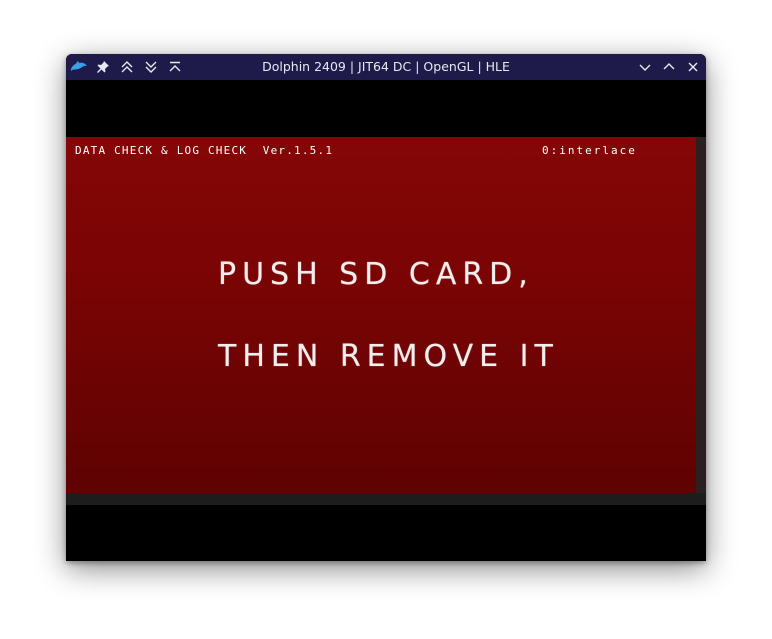 The image size is (772, 639). Describe the element at coordinates (388, 356) in the screenshot. I see `message-line-2: THEN REMOVE IT` at that location.